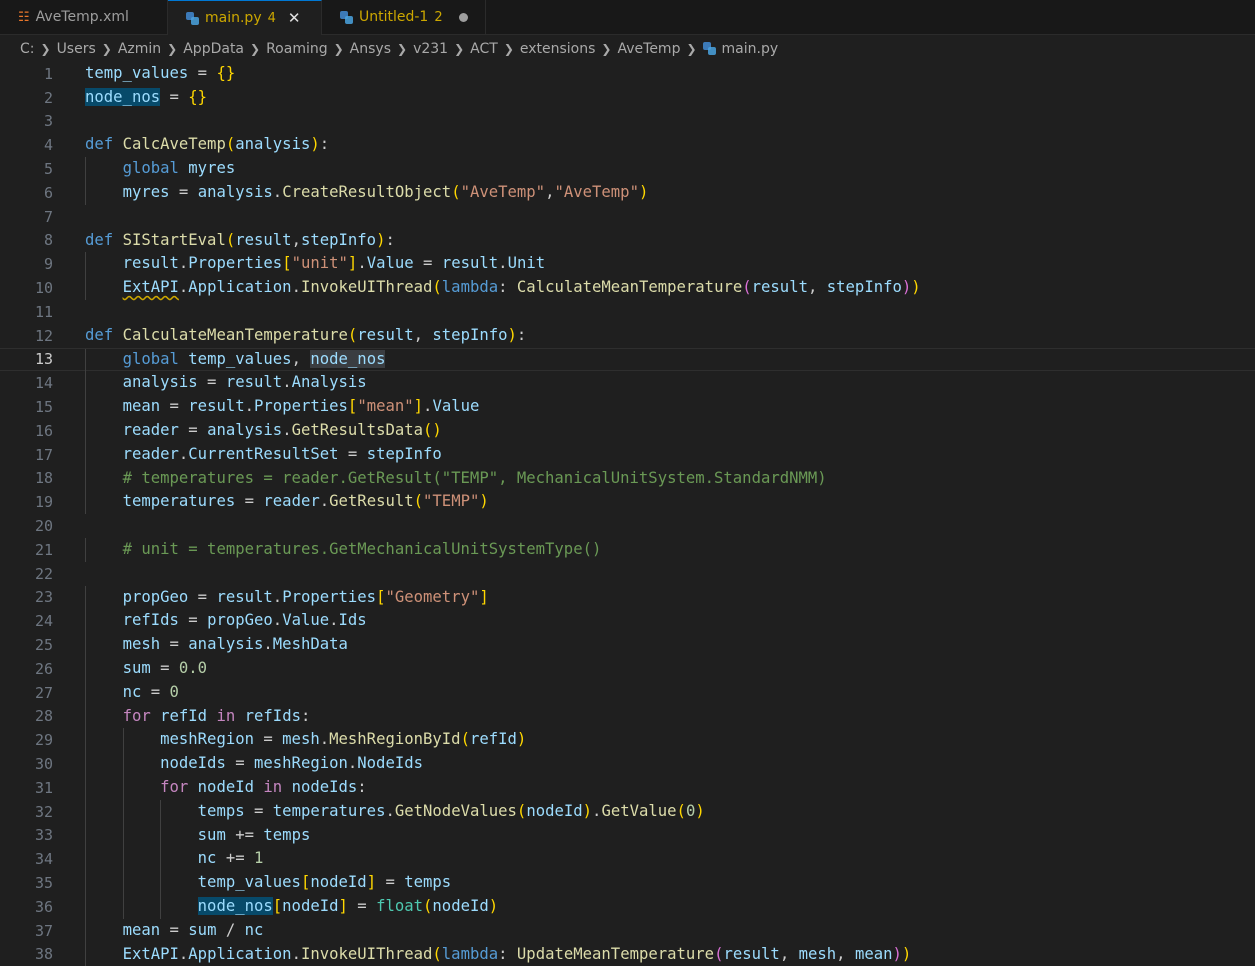 The image size is (1255, 966). Describe the element at coordinates (43, 597) in the screenshot. I see `line-number: 23` at that location.